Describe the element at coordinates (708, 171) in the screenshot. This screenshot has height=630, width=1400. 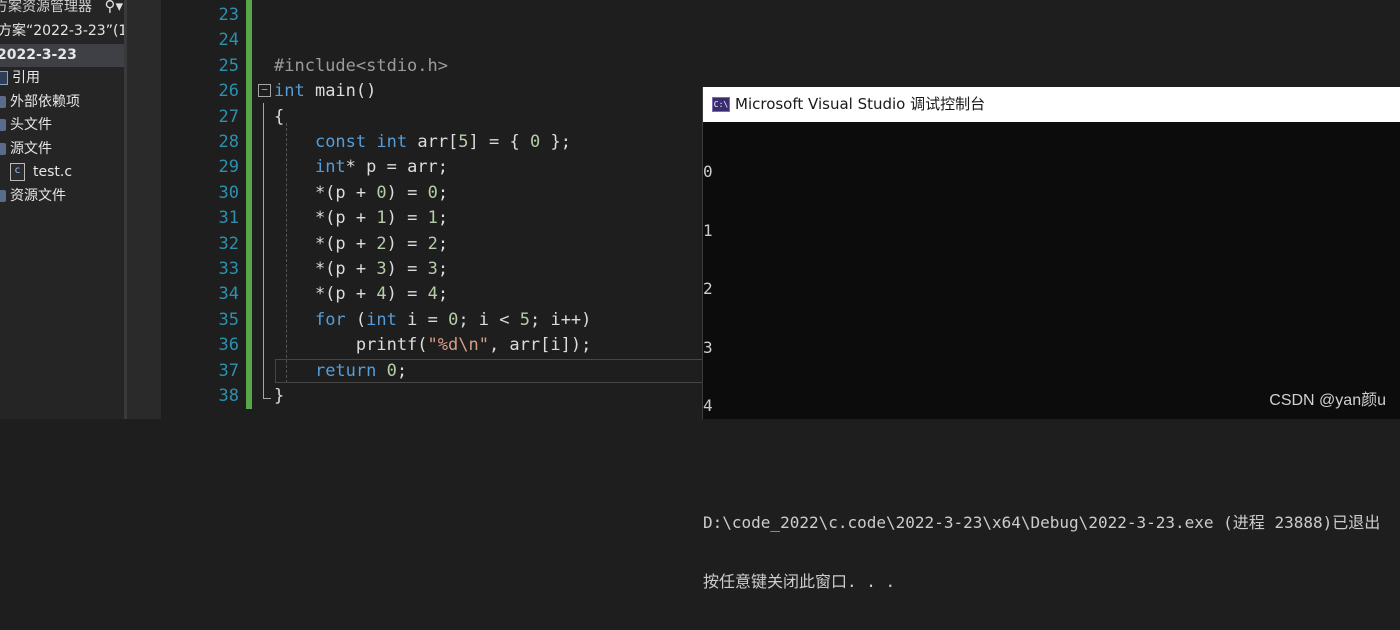
I see `console-line: 0` at that location.